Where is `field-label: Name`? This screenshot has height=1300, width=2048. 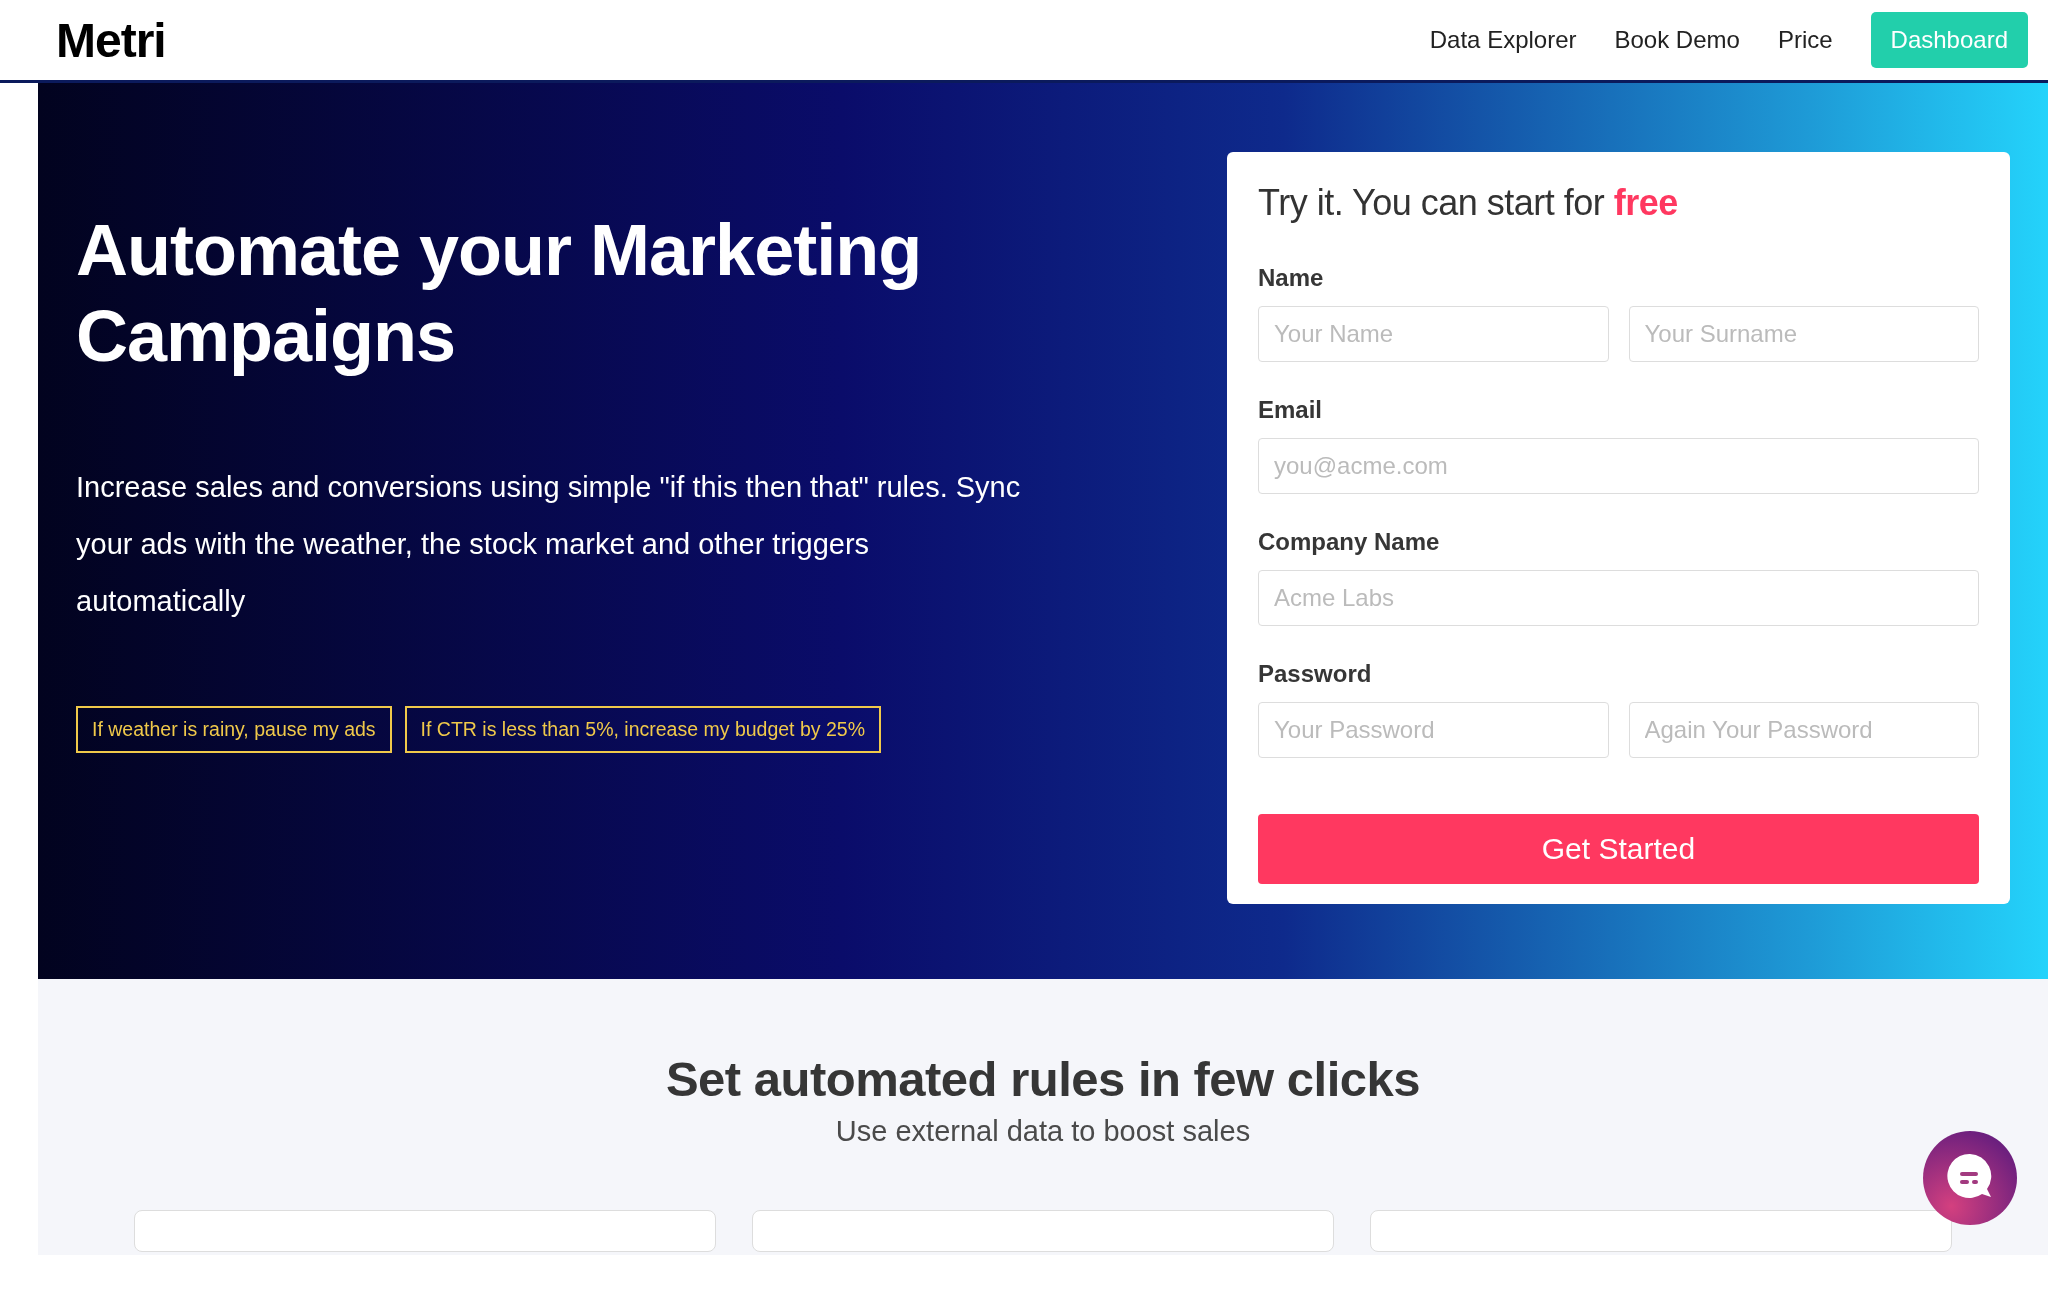
field-label: Name is located at coordinates (1291, 278).